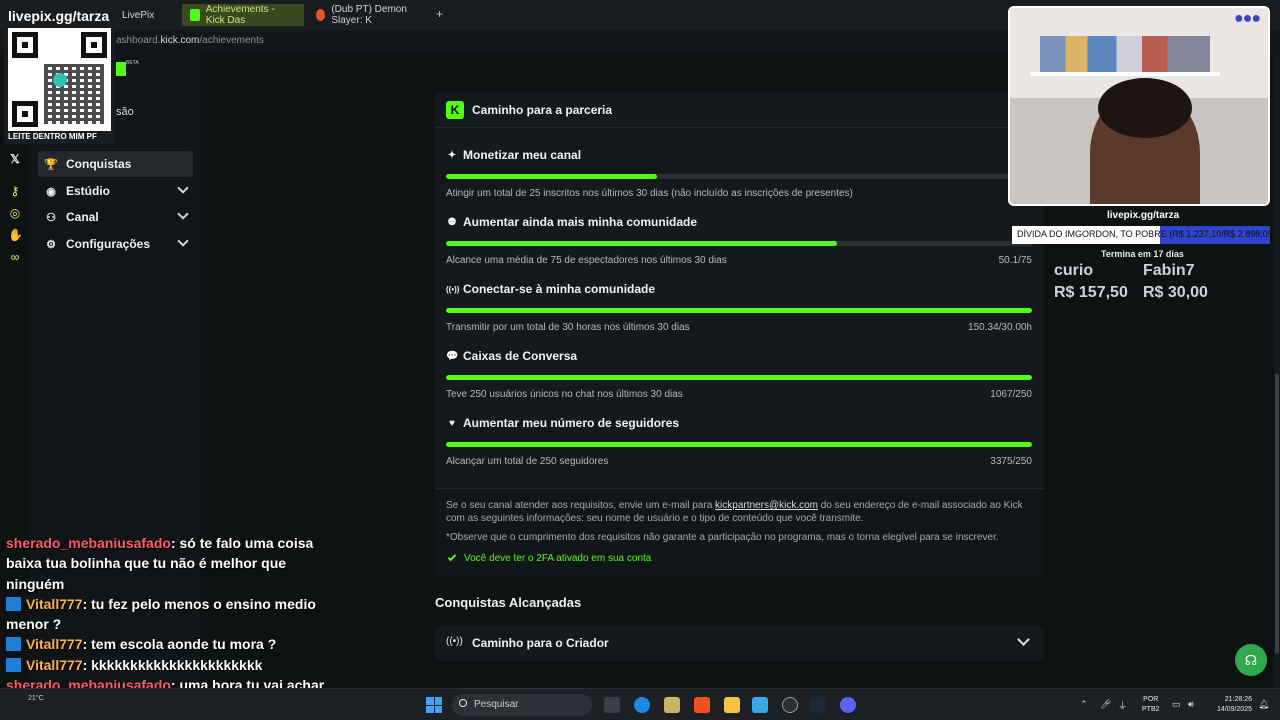 This screenshot has width=1280, height=720. Describe the element at coordinates (54, 644) in the screenshot. I see `chat-username: Vitall777` at that location.